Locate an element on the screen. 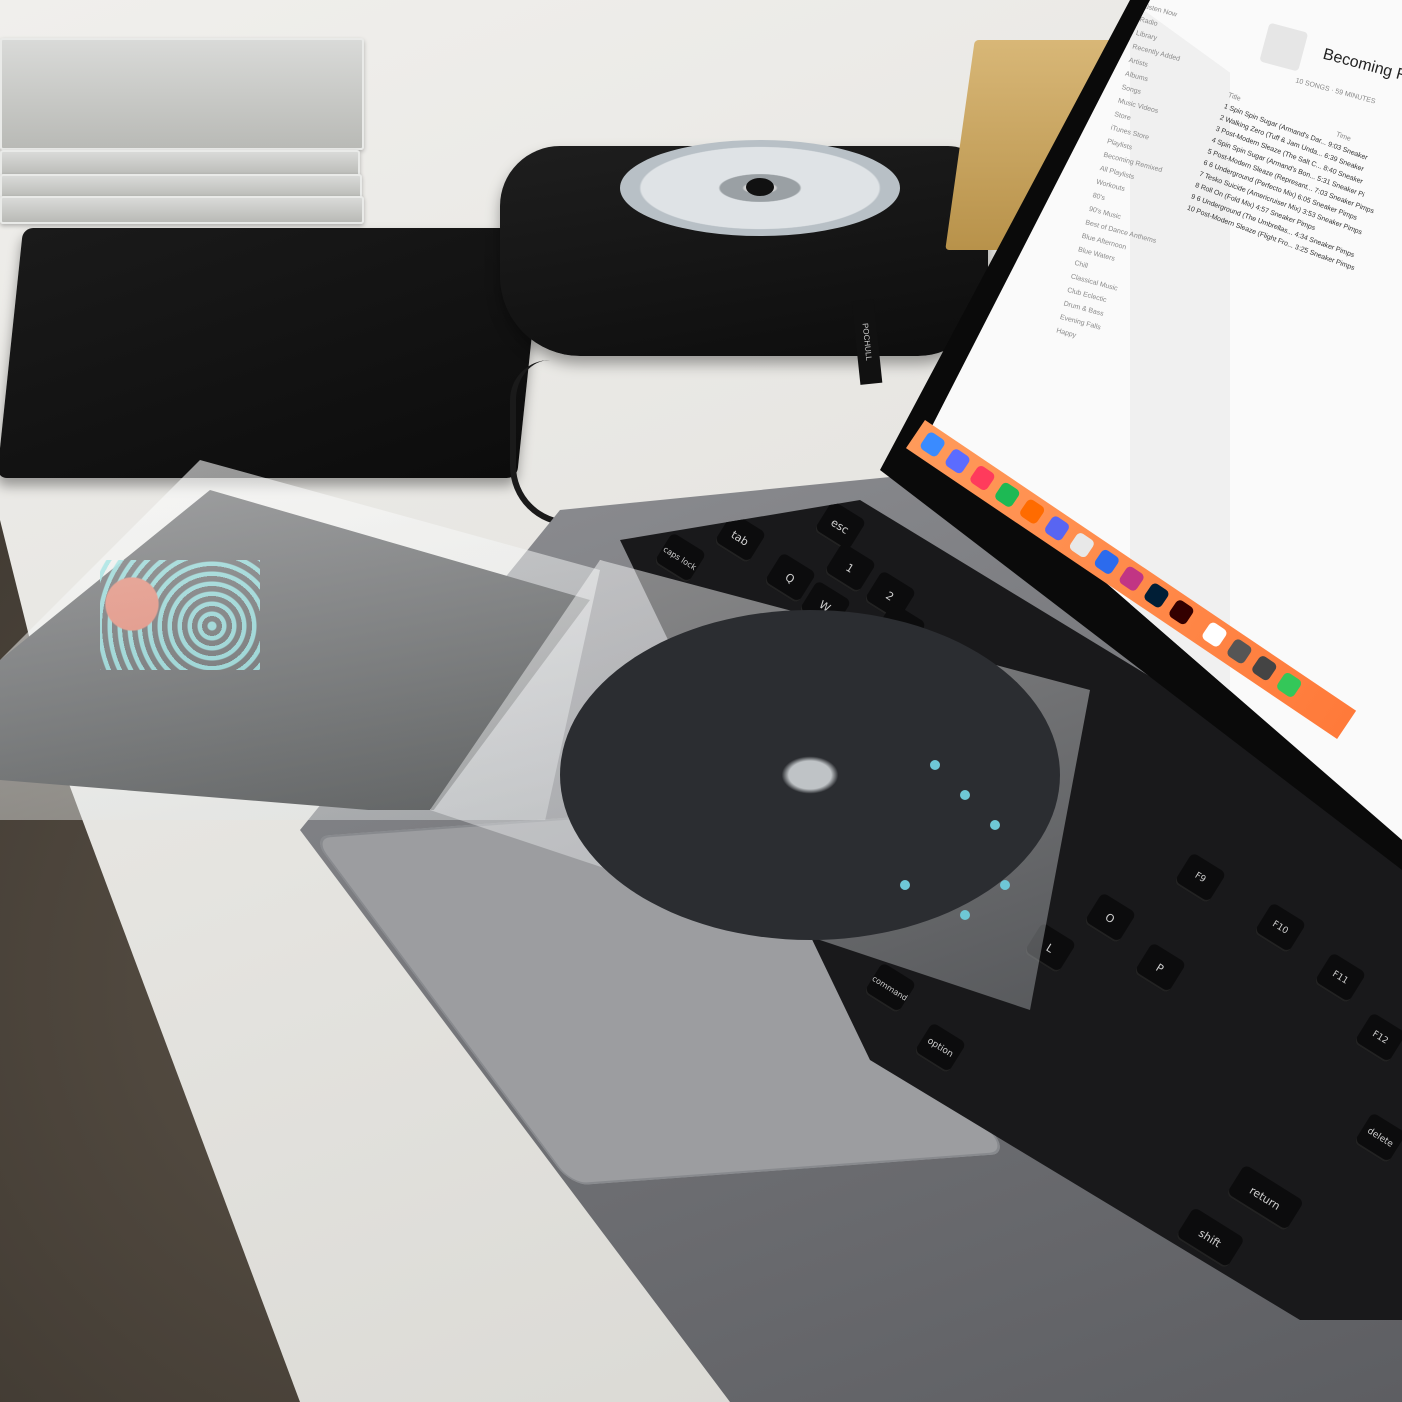  app-icon is located at coordinates (1081, 545).